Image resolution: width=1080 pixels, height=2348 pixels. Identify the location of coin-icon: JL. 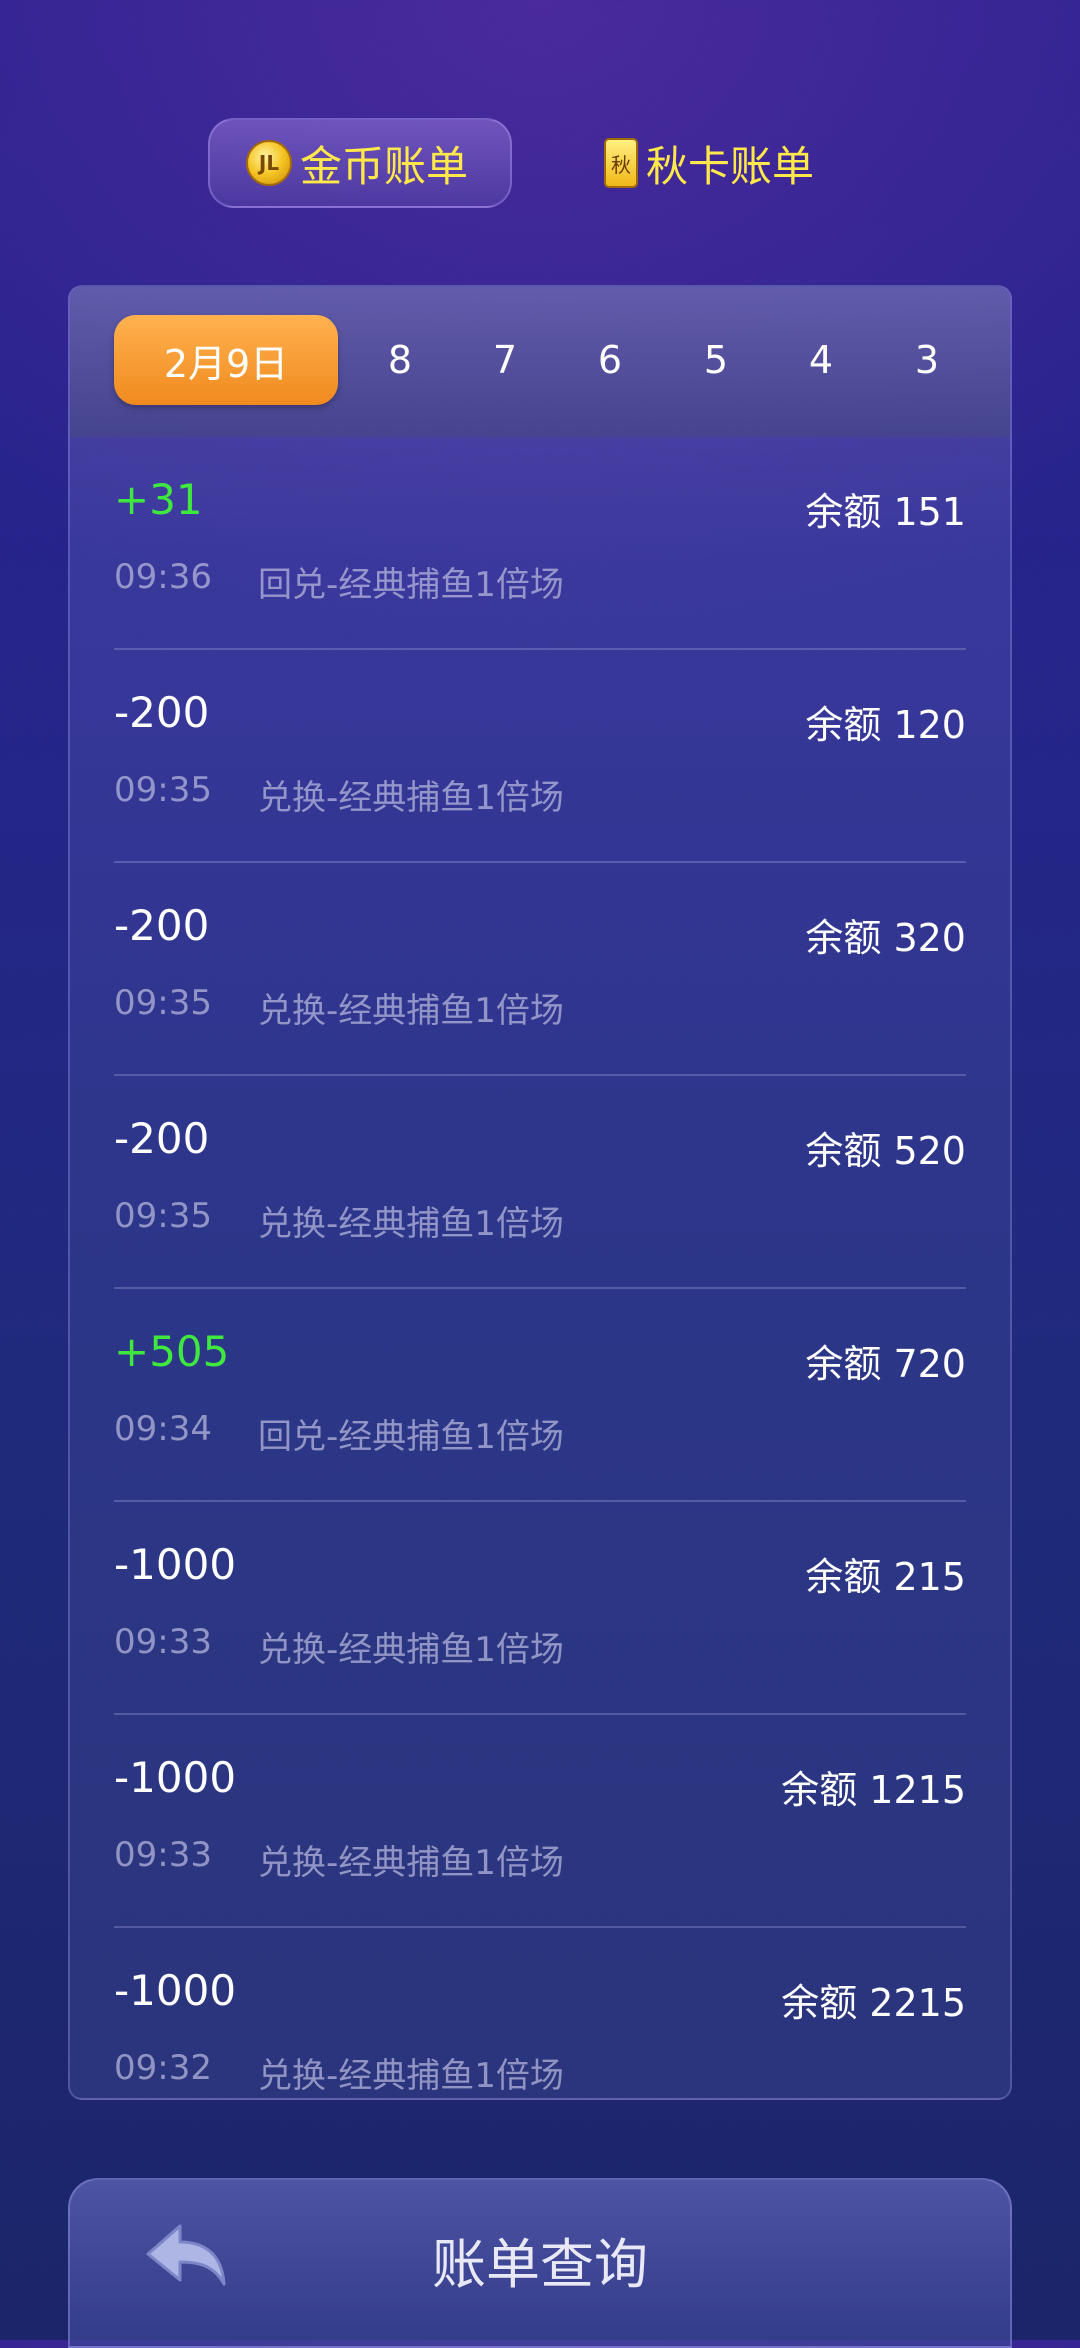
(269, 163).